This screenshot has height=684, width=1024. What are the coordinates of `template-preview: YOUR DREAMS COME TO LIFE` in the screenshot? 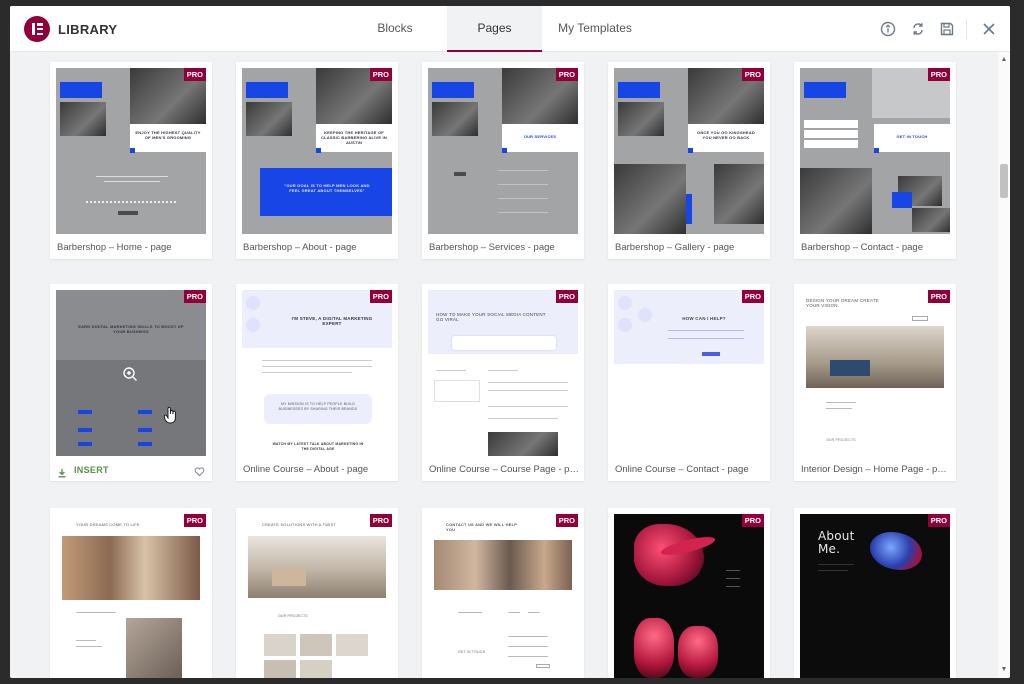 It's located at (131, 596).